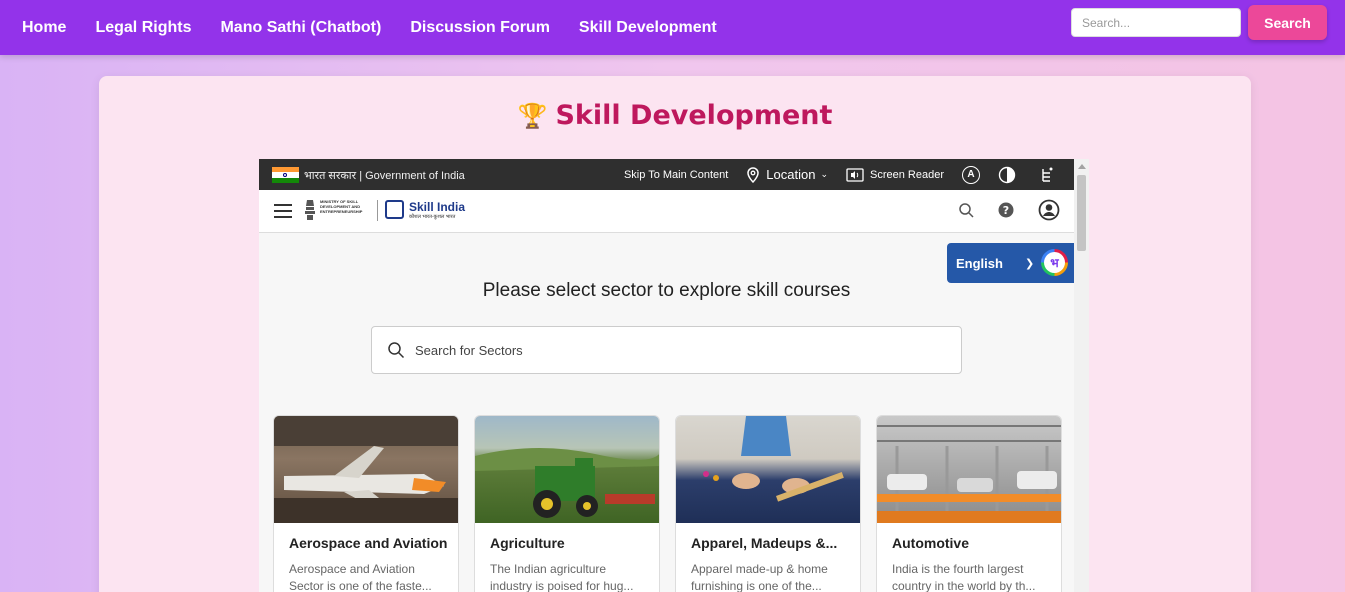 The width and height of the screenshot is (1345, 592). I want to click on nav-link-skill-development: Skill Development, so click(648, 28).